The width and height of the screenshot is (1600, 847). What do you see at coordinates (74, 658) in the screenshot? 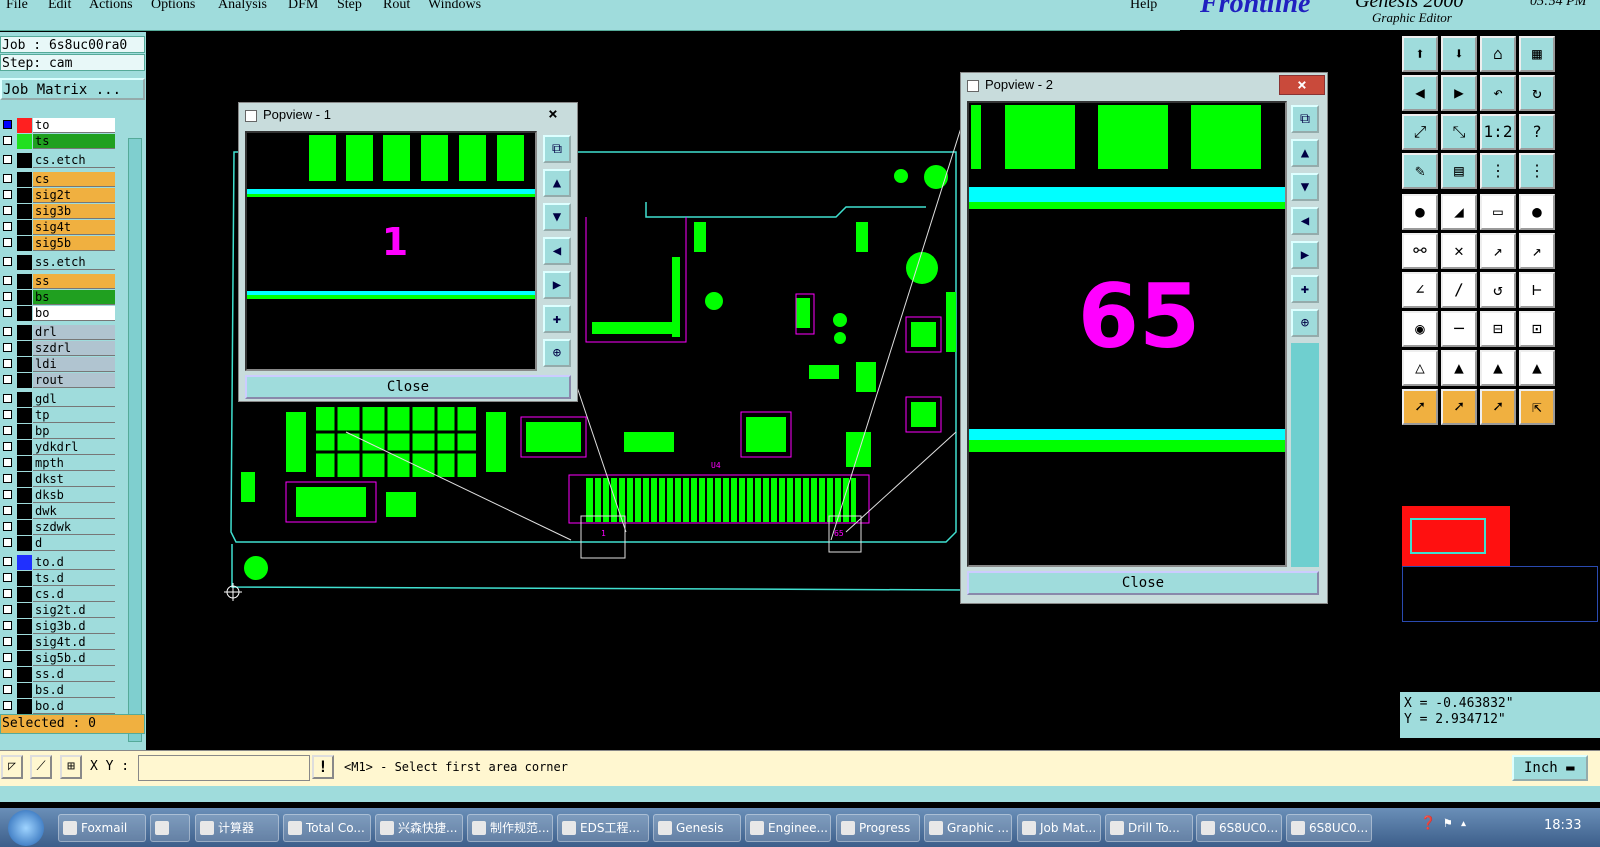
I see `layer-name: sig5b.d` at bounding box center [74, 658].